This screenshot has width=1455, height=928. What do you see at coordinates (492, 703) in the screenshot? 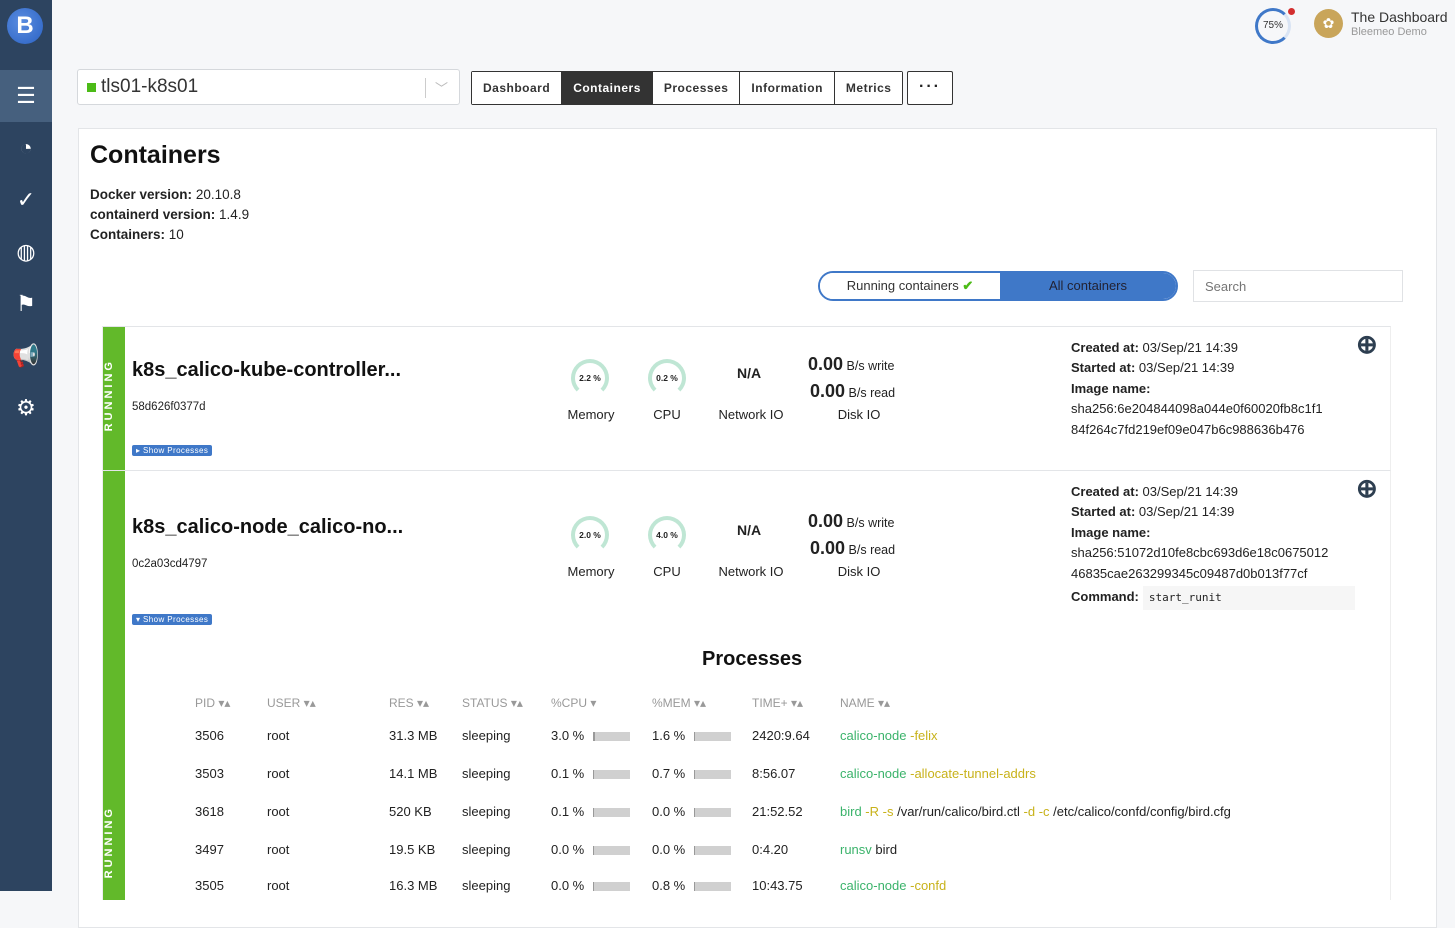
I see `column-header-status: STATUS ▾▴` at bounding box center [492, 703].